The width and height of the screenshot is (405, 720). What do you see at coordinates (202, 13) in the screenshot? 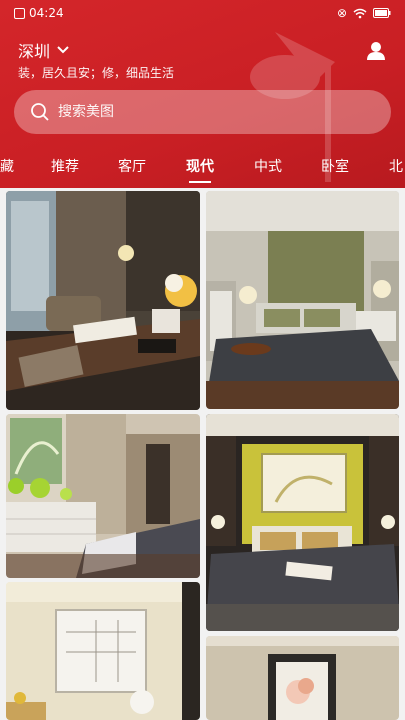
I see `status-bar: 04:24 ⊗` at bounding box center [202, 13].